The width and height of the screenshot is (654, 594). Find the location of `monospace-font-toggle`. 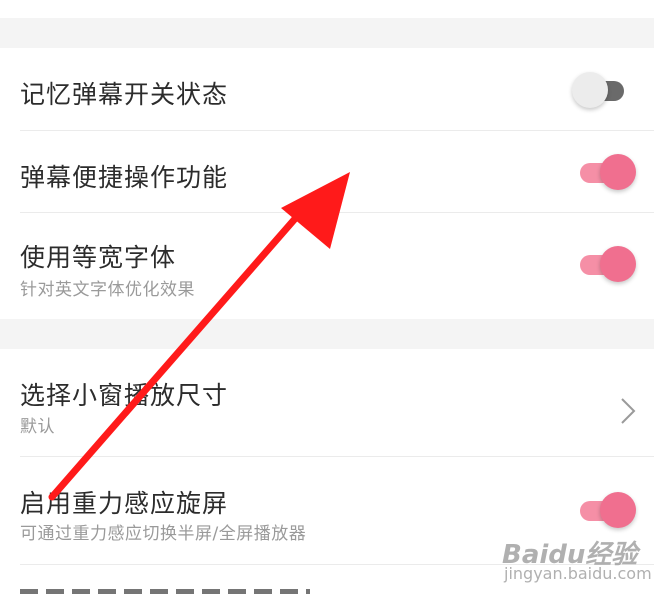

monospace-font-toggle is located at coordinates (608, 264).